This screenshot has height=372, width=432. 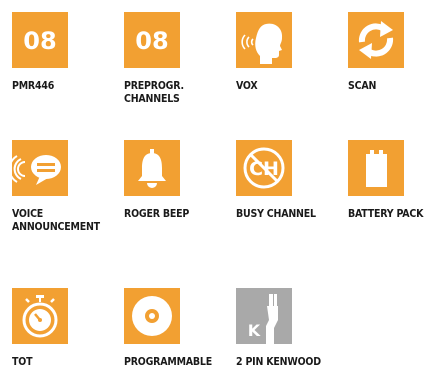 I want to click on battery-pack-tile, so click(x=376, y=168).